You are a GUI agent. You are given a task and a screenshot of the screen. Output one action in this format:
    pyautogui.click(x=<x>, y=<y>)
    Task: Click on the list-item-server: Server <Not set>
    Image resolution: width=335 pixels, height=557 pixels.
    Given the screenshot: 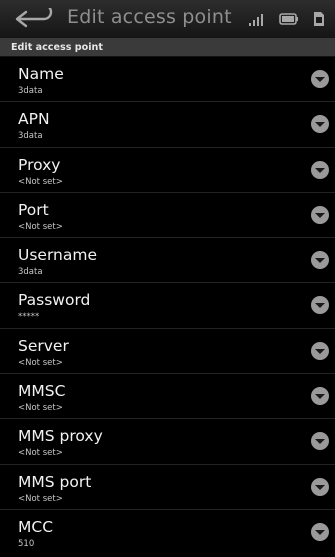 What is the action you would take?
    pyautogui.click(x=167, y=352)
    